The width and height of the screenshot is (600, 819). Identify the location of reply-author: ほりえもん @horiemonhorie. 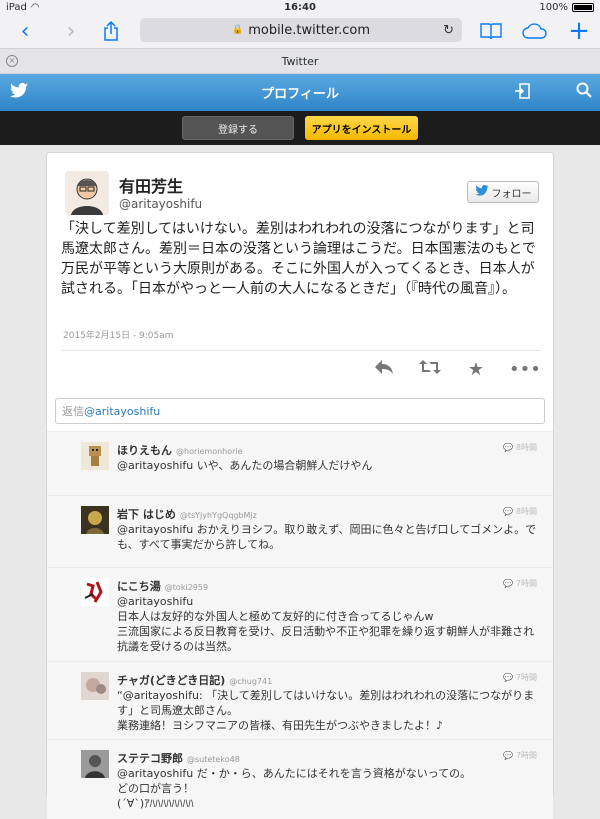
(180, 450).